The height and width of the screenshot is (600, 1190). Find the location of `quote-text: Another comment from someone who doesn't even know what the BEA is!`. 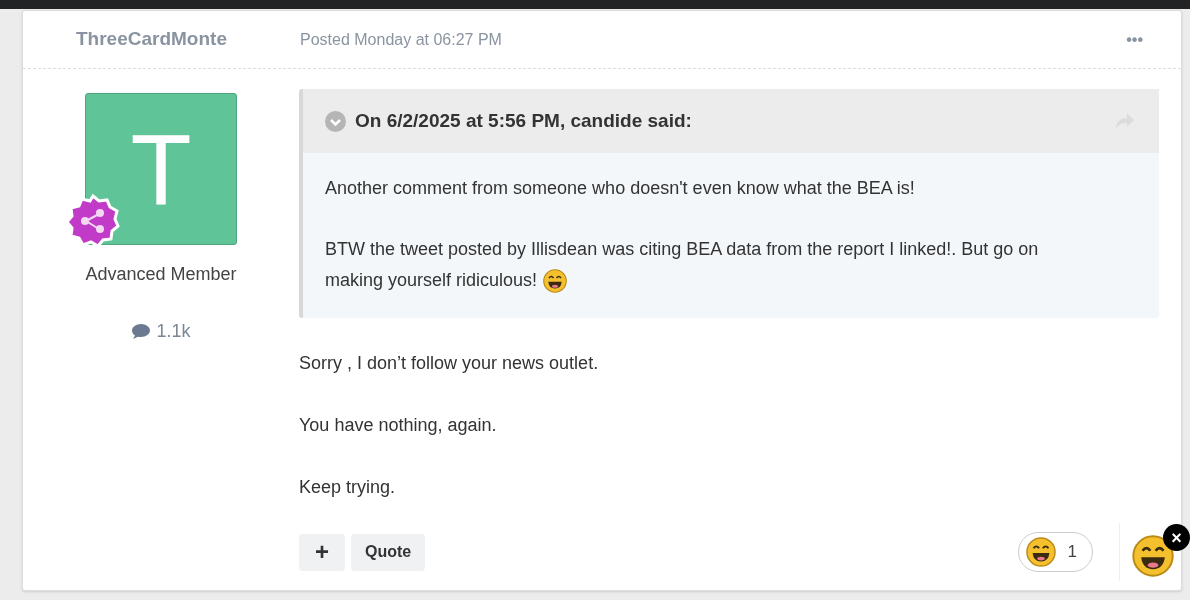

quote-text: Another comment from someone who doesn't even know what the BEA is! is located at coordinates (620, 188).